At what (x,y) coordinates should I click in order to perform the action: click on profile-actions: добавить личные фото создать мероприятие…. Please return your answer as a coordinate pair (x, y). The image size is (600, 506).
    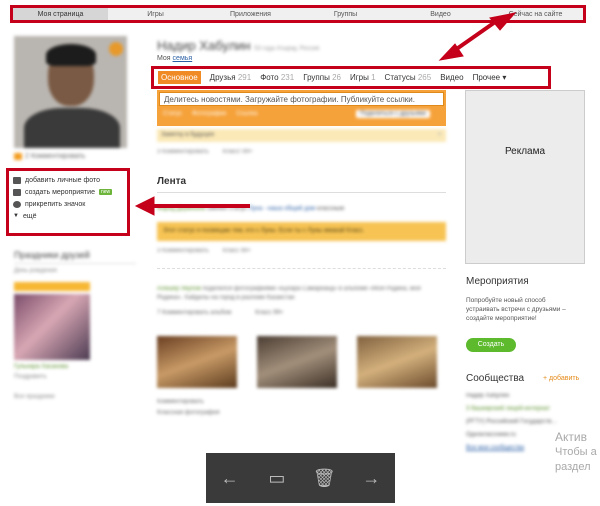
    Looking at the image, I should click on (68, 202).